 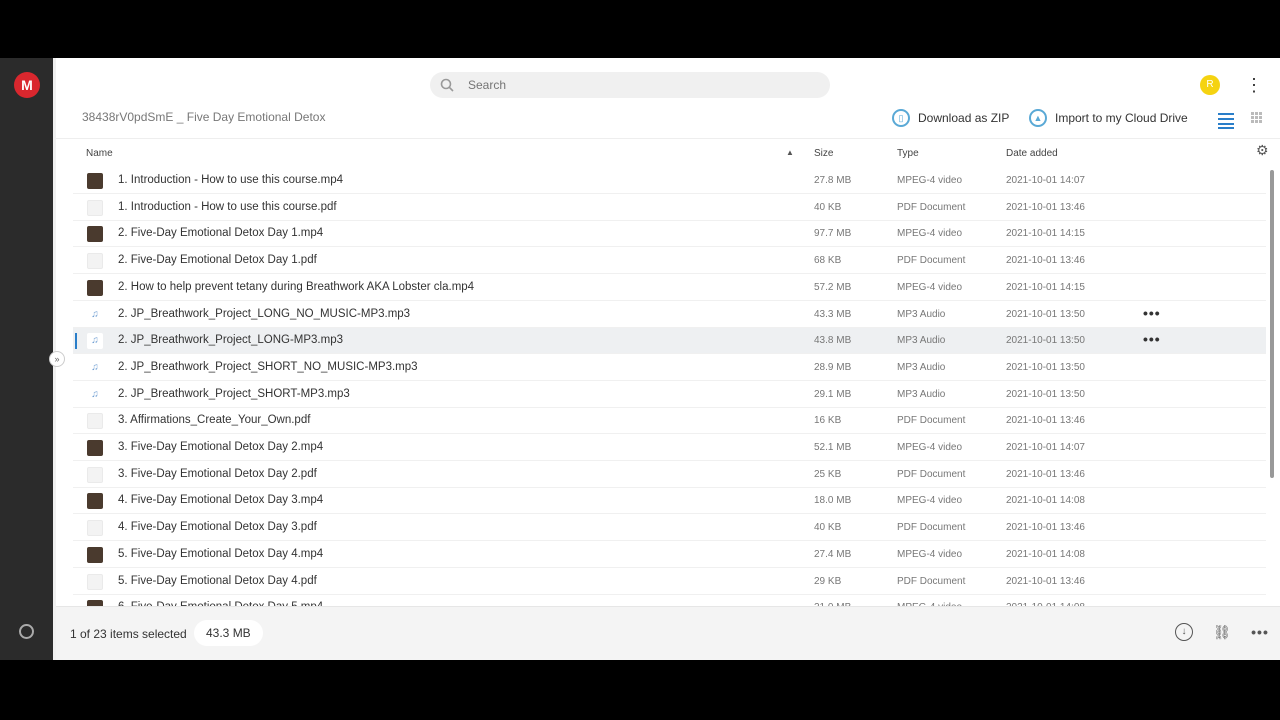 What do you see at coordinates (908, 153) in the screenshot?
I see `column-header-type: Type` at bounding box center [908, 153].